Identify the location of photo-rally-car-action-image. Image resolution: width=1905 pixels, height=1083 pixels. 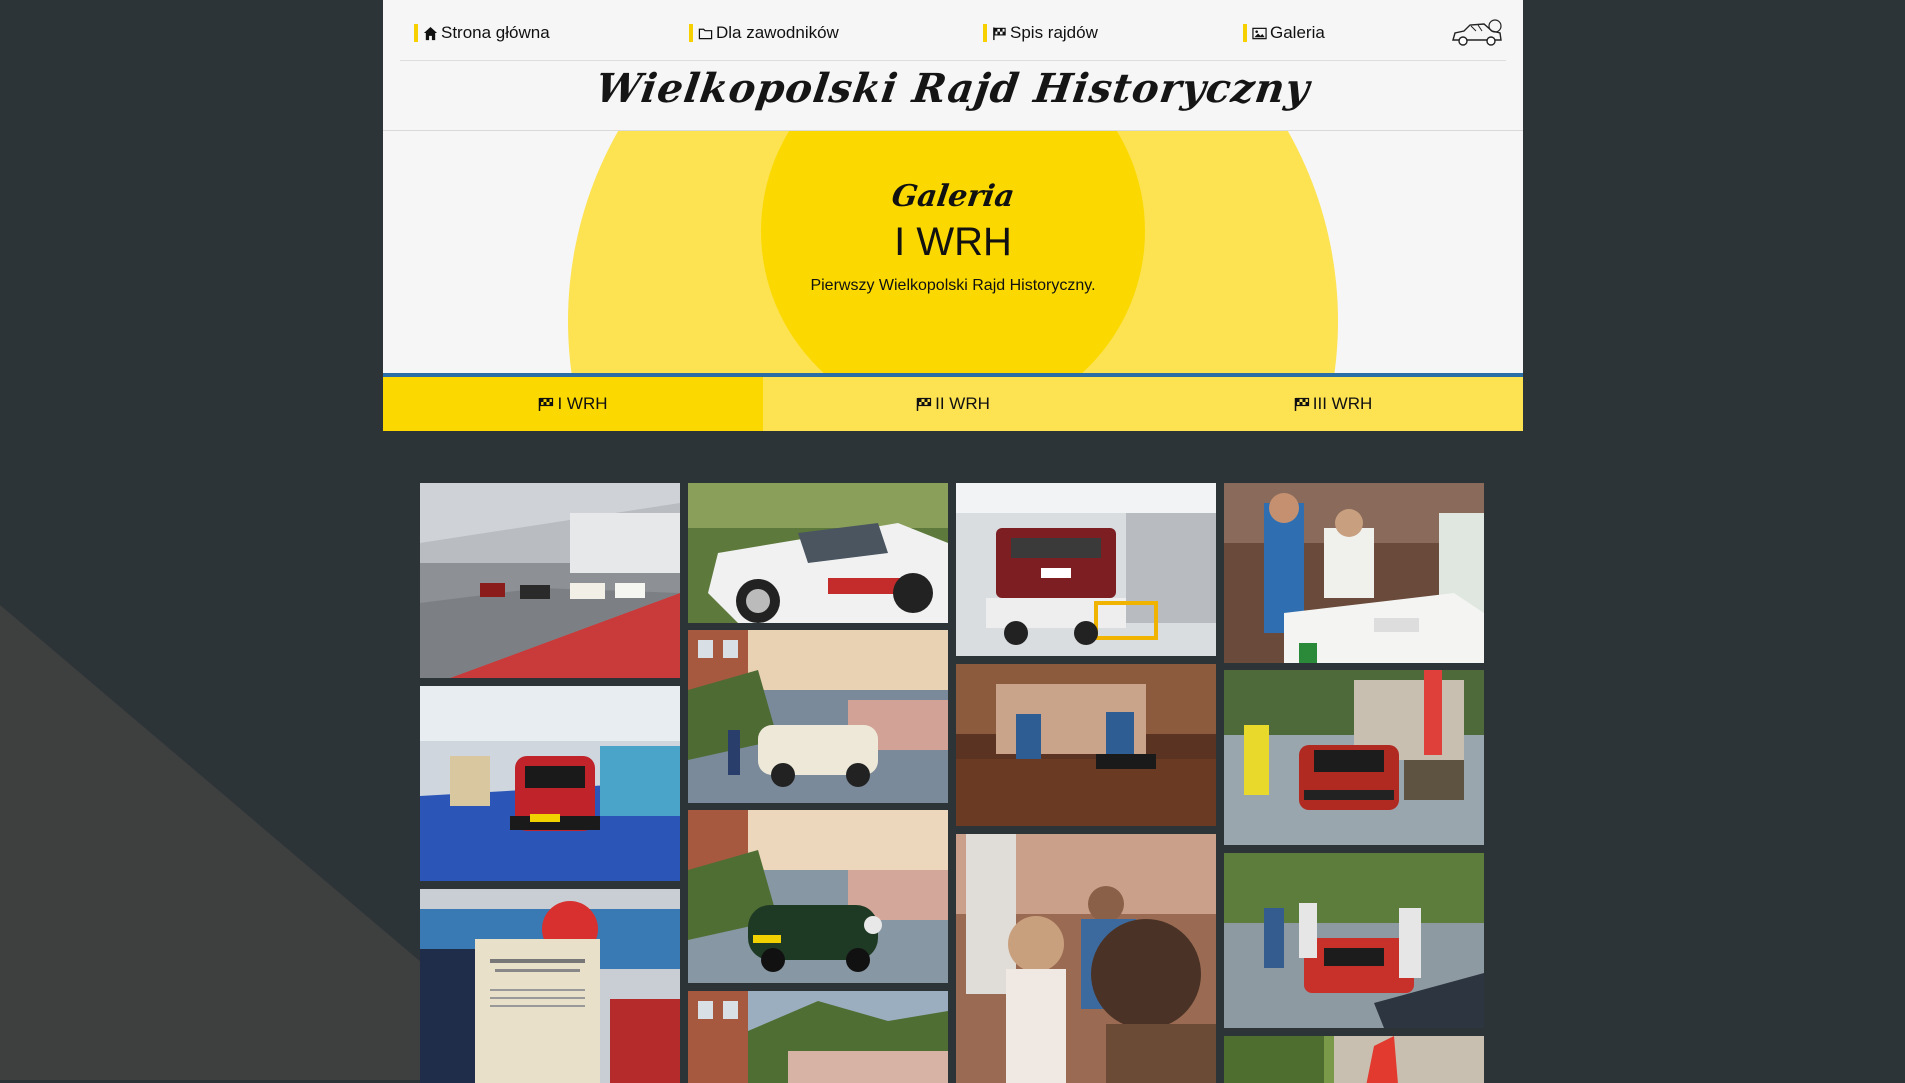
(818, 553).